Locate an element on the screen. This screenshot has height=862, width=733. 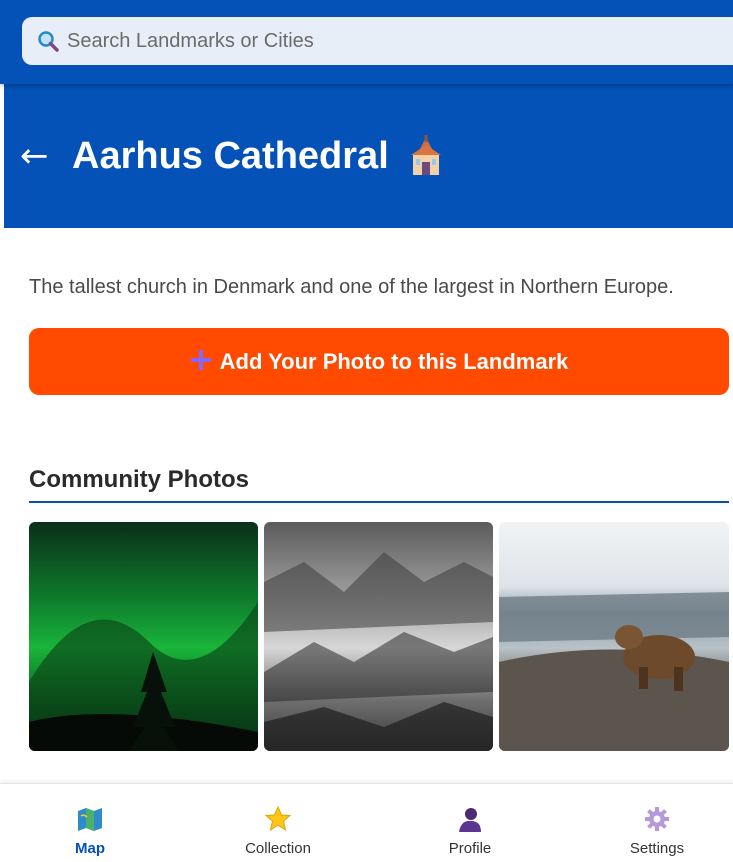
community-photos-heading: Community Photos is located at coordinates (379, 484).